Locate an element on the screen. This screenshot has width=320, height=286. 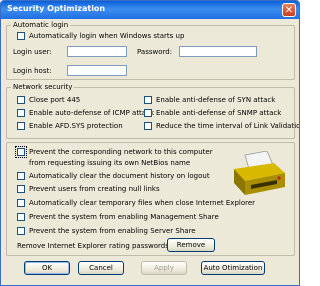
network-security-title: Network security is located at coordinates (43, 87).